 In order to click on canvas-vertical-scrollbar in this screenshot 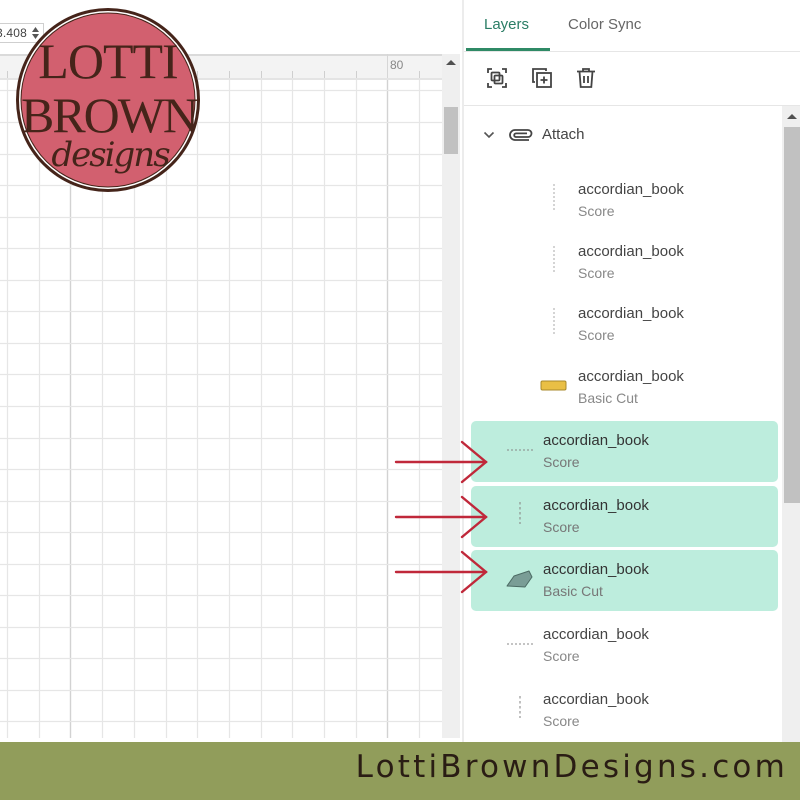, I will do `click(451, 396)`.